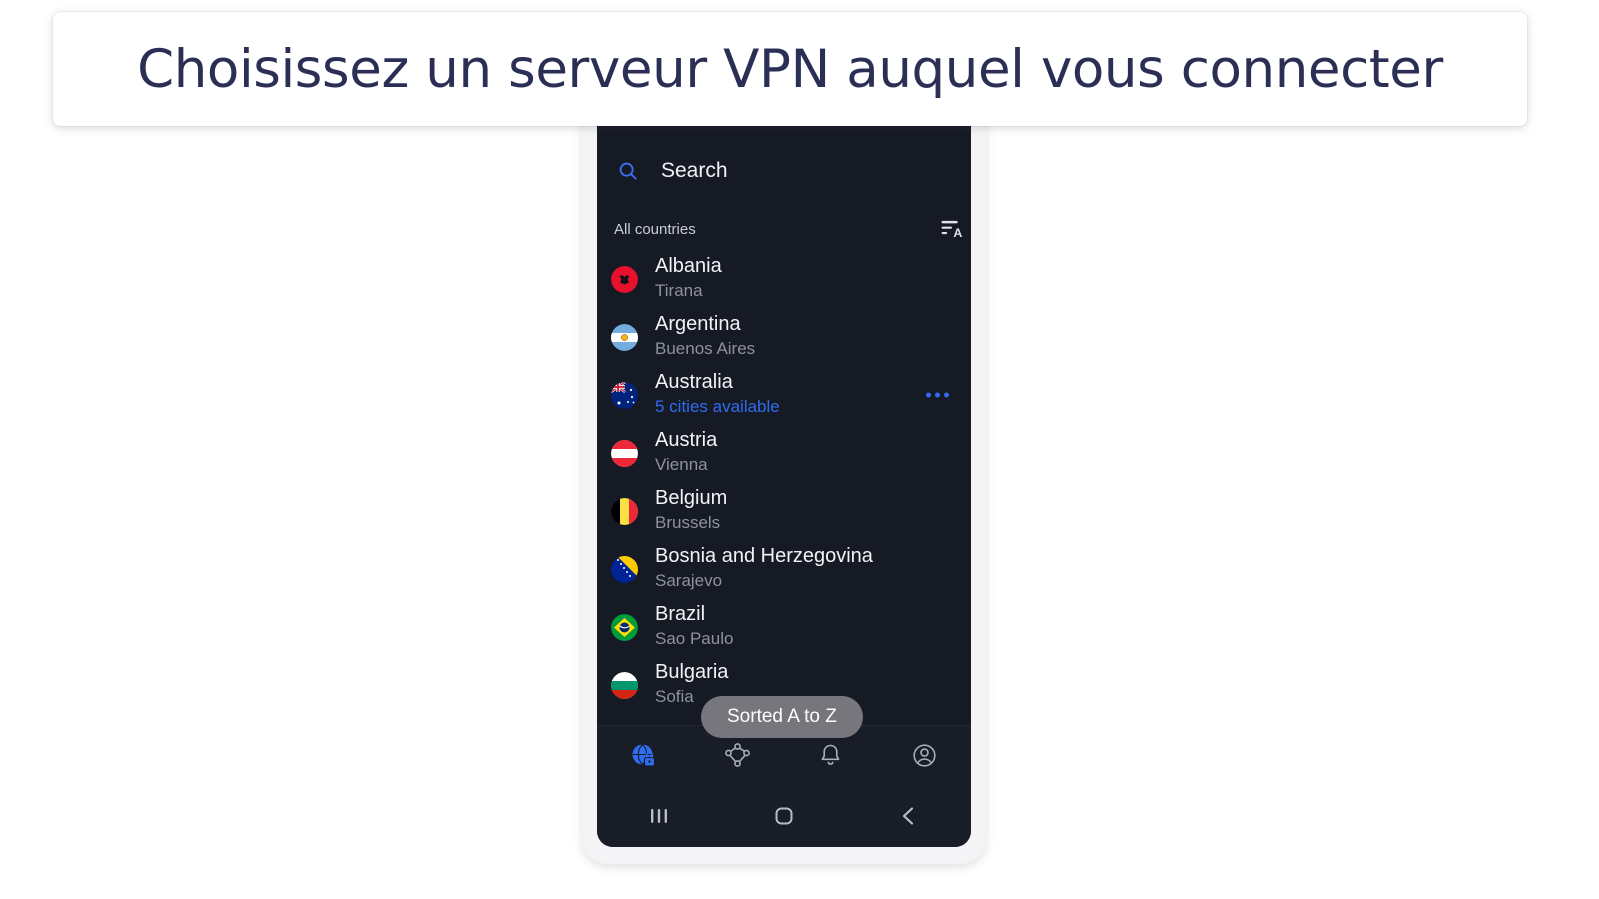  Describe the element at coordinates (937, 395) in the screenshot. I see `row-overflow-menu-icon` at that location.